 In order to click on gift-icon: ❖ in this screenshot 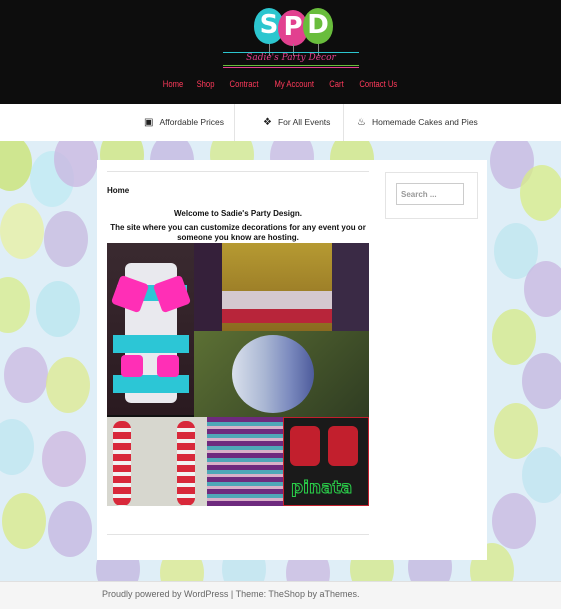, I will do `click(267, 122)`.